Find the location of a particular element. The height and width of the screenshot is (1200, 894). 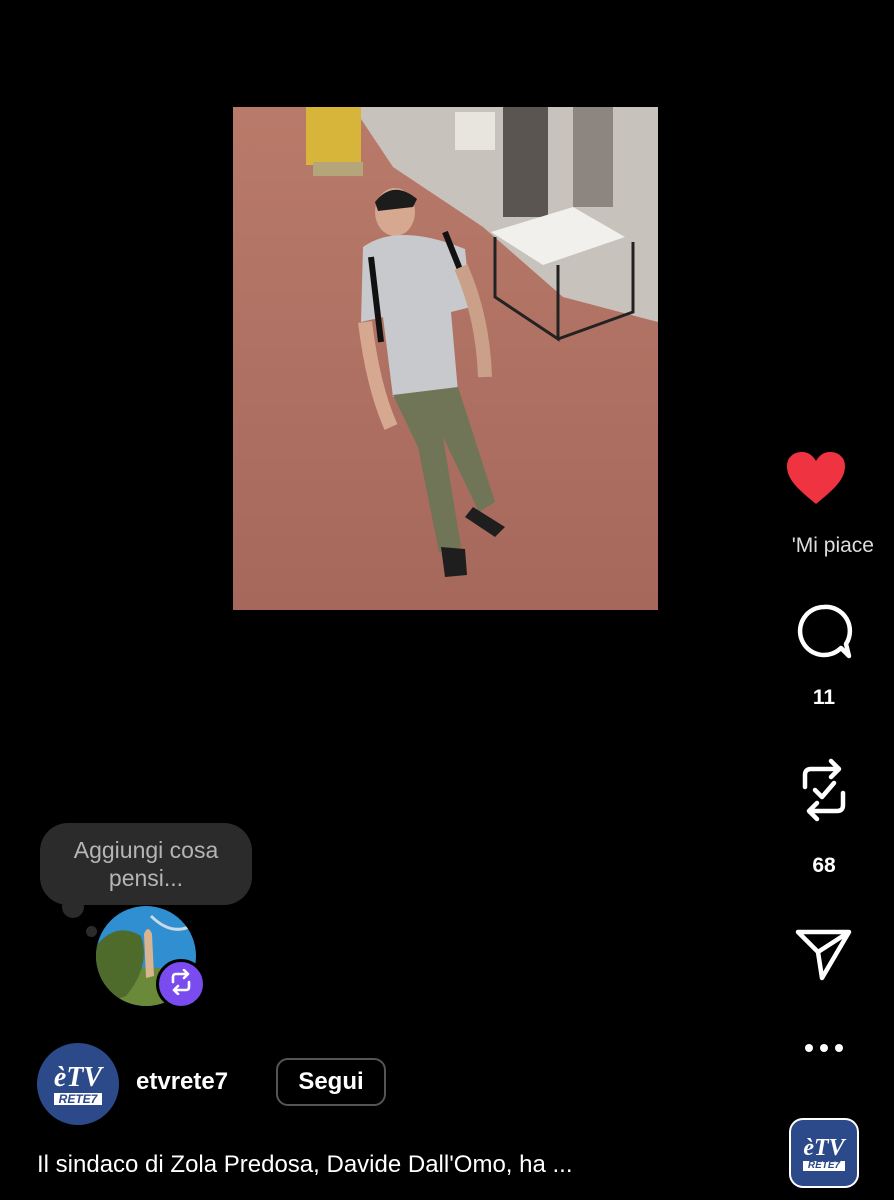

share-button is located at coordinates (824, 956).